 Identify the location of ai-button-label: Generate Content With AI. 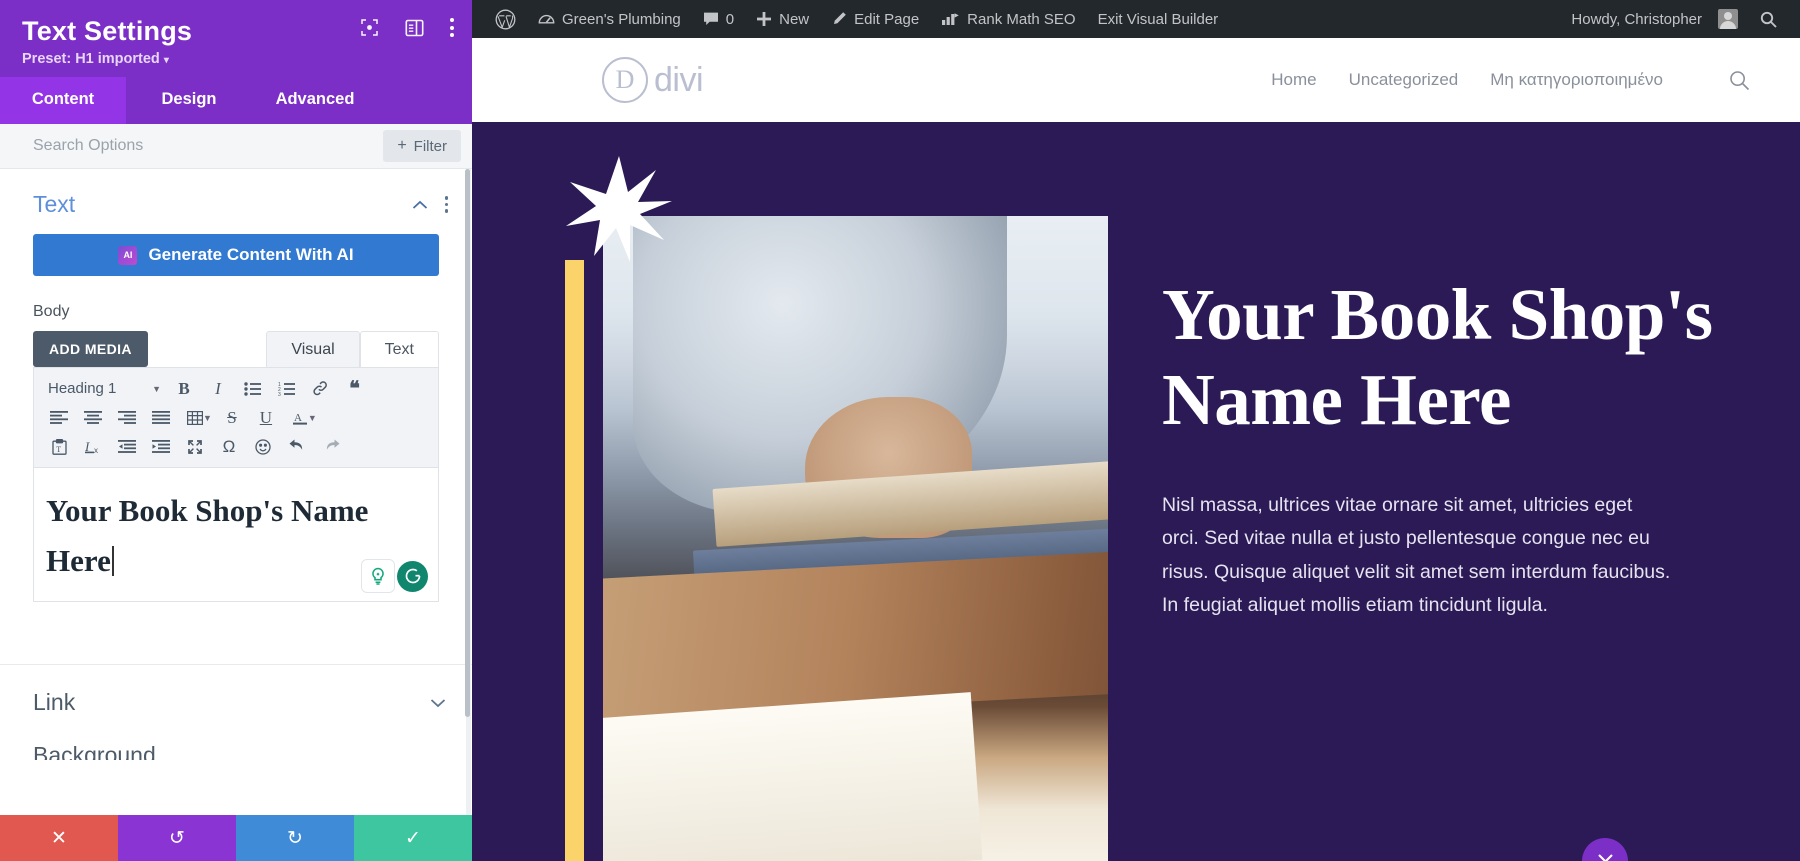
(251, 254).